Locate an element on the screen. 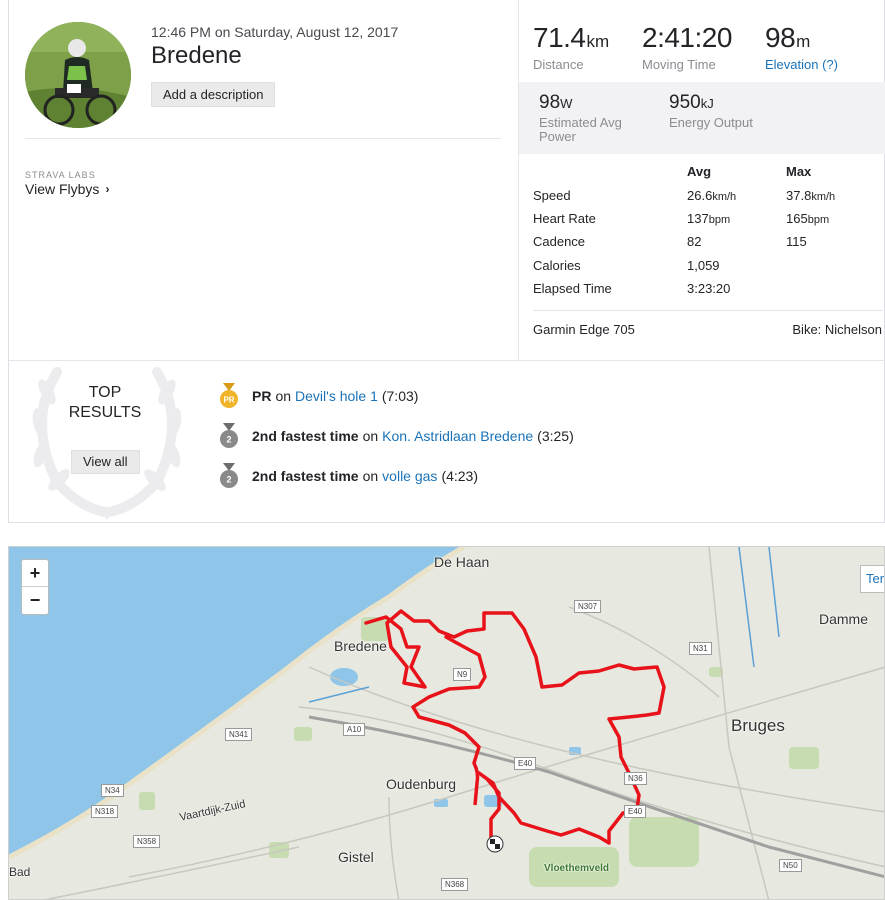 The width and height of the screenshot is (885, 900). view-all-button: View all is located at coordinates (105, 462).